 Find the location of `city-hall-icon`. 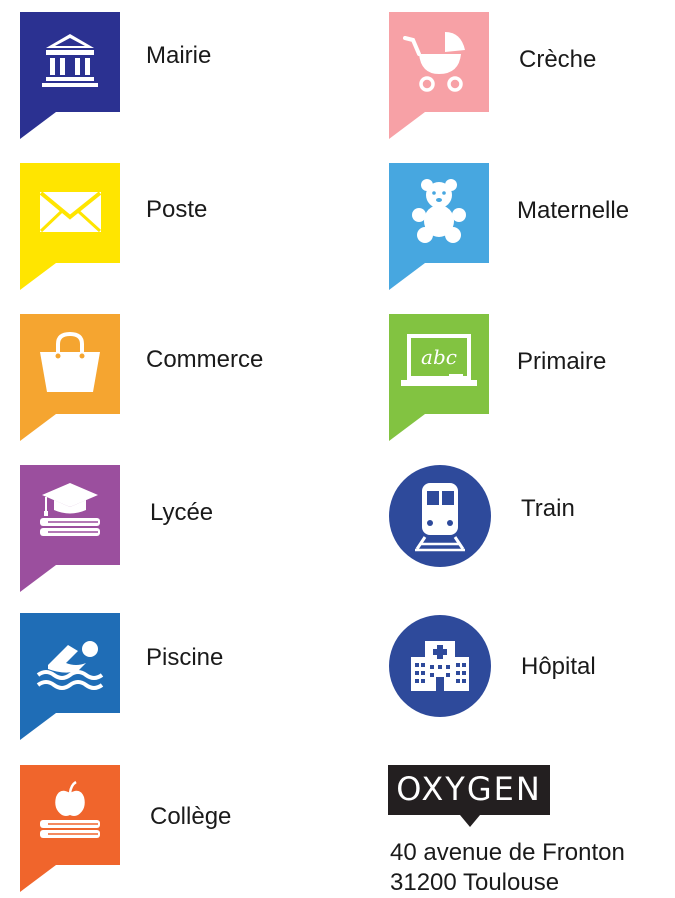

city-hall-icon is located at coordinates (70, 75).